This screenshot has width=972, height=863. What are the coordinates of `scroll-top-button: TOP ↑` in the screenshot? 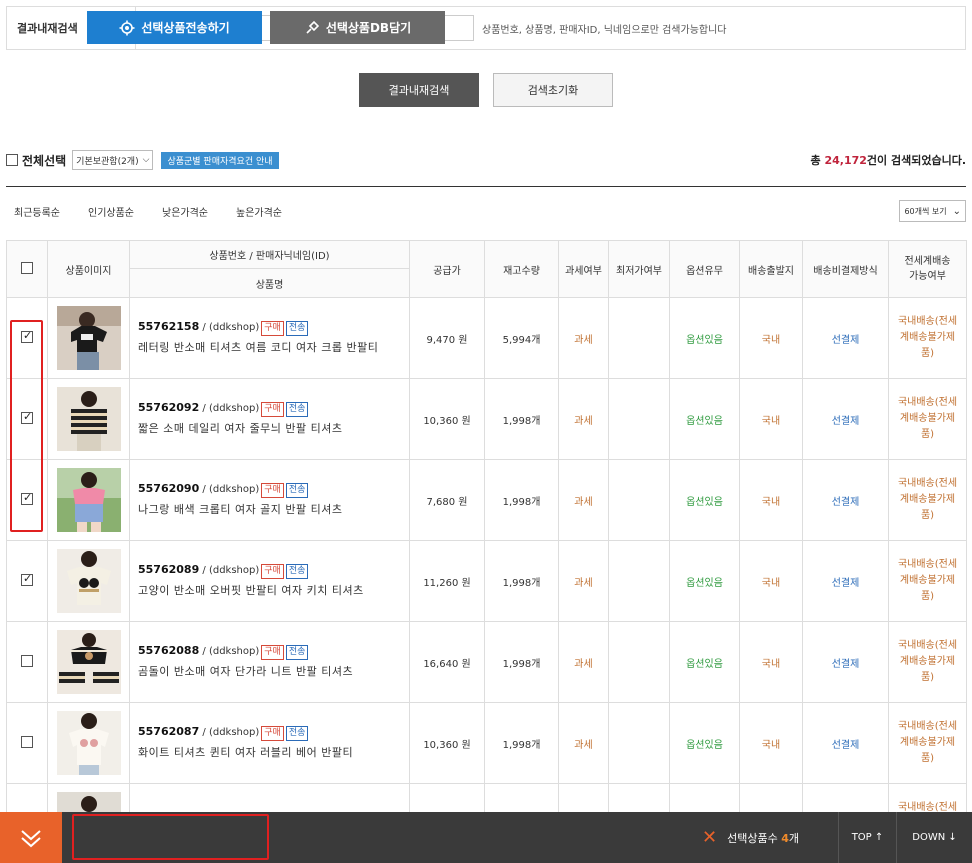 It's located at (867, 837).